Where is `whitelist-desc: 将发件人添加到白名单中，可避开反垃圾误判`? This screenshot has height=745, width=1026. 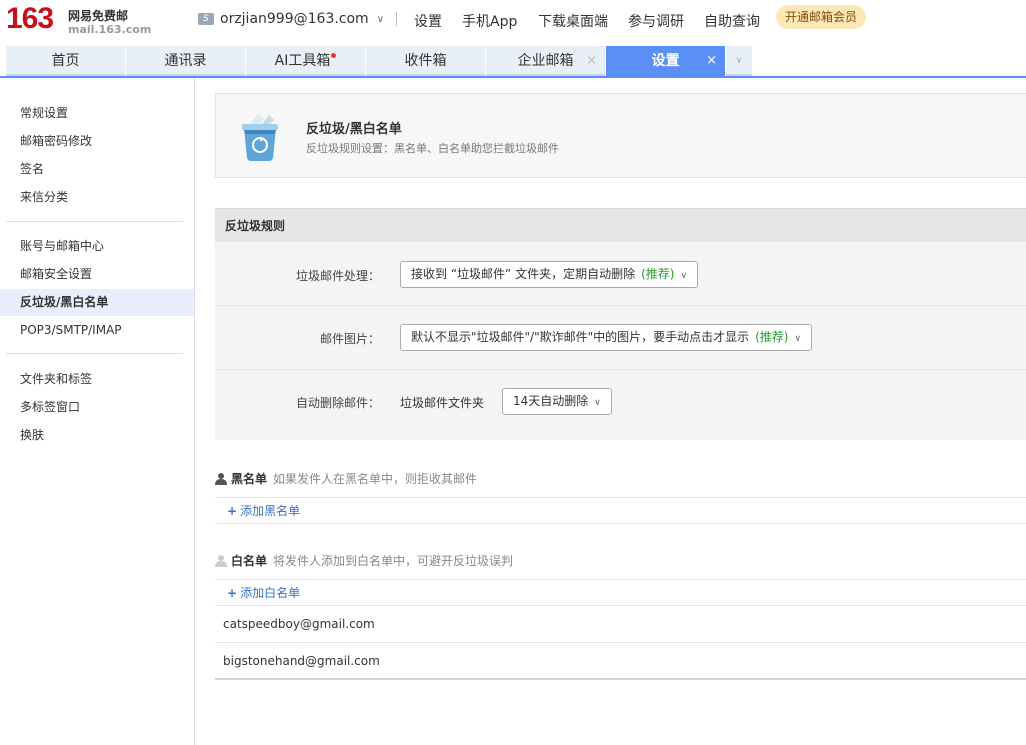 whitelist-desc: 将发件人添加到白名单中，可避开反垃圾误判 is located at coordinates (393, 561).